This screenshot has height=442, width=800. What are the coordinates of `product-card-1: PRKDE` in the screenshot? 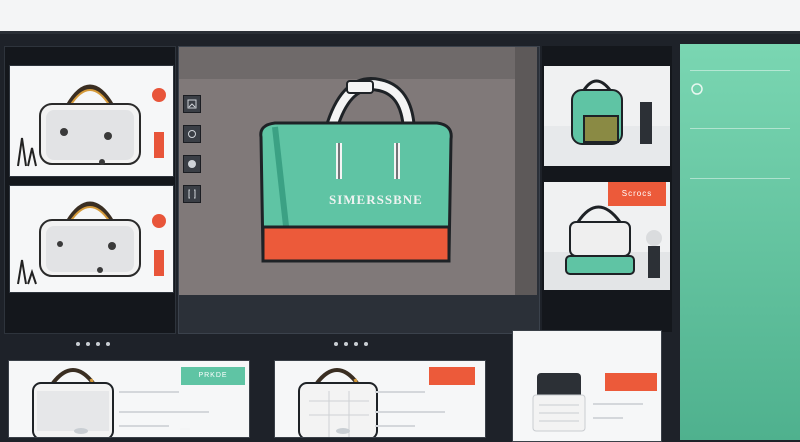 It's located at (129, 399).